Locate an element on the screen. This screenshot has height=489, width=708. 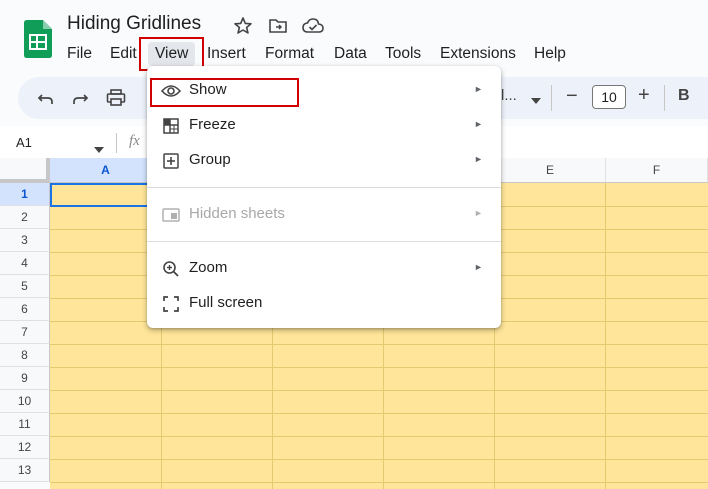
zoom-icon is located at coordinates (171, 269).